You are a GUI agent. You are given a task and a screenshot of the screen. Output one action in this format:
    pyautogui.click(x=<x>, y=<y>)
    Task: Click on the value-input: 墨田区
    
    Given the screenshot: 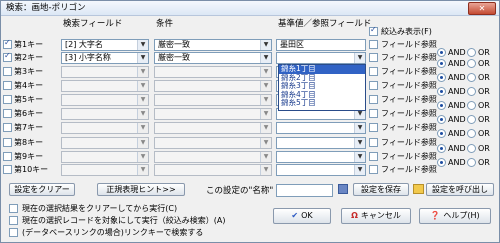 What is the action you would take?
    pyautogui.click(x=321, y=45)
    